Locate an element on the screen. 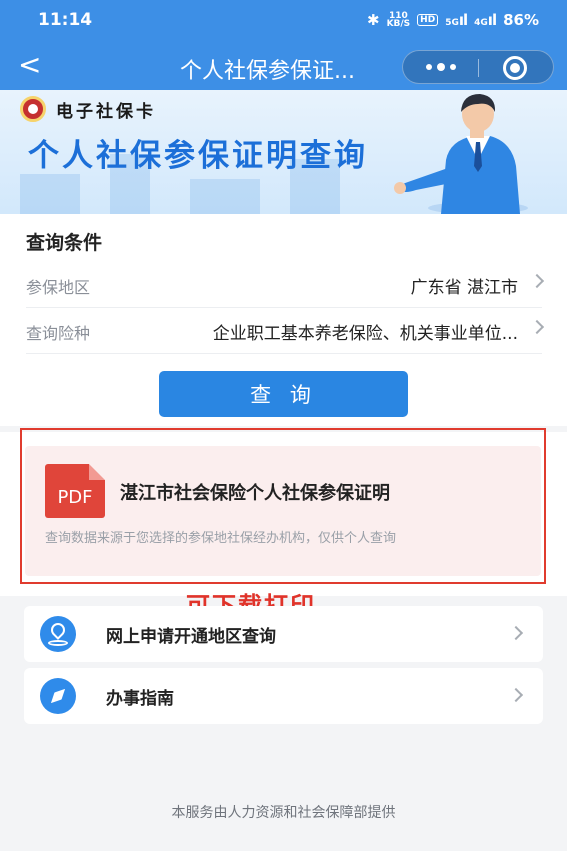  compass-icon is located at coordinates (58, 696).